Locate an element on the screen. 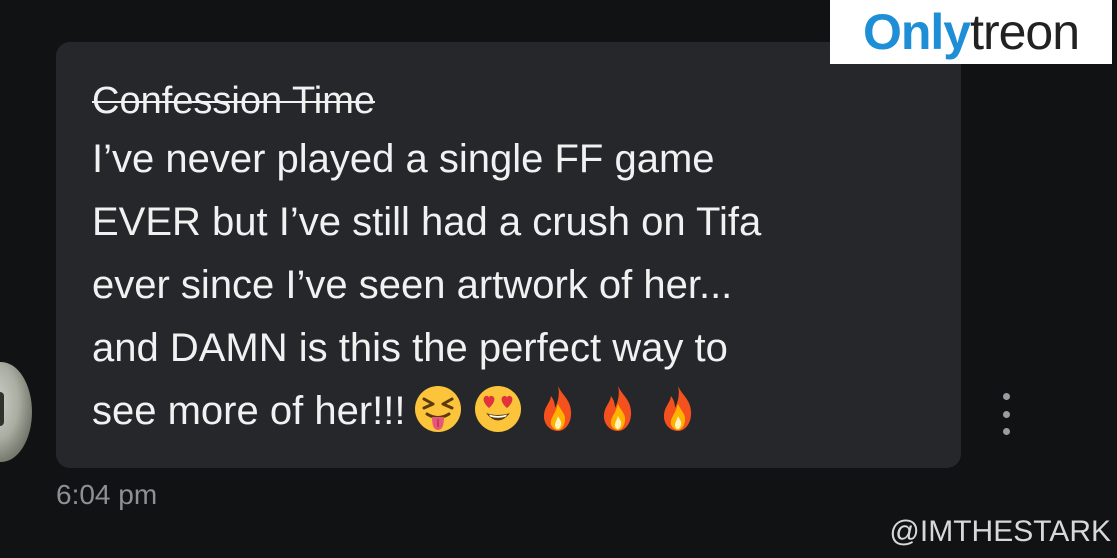 The image size is (1117, 558). smiling-face-with-heart-eyes-icon is located at coordinates (498, 409).